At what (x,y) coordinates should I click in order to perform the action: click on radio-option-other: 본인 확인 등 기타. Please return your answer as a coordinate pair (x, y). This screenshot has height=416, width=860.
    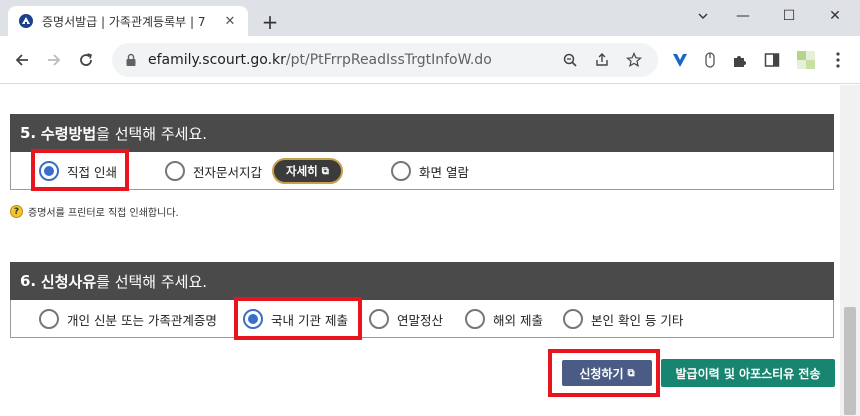
    Looking at the image, I should click on (623, 319).